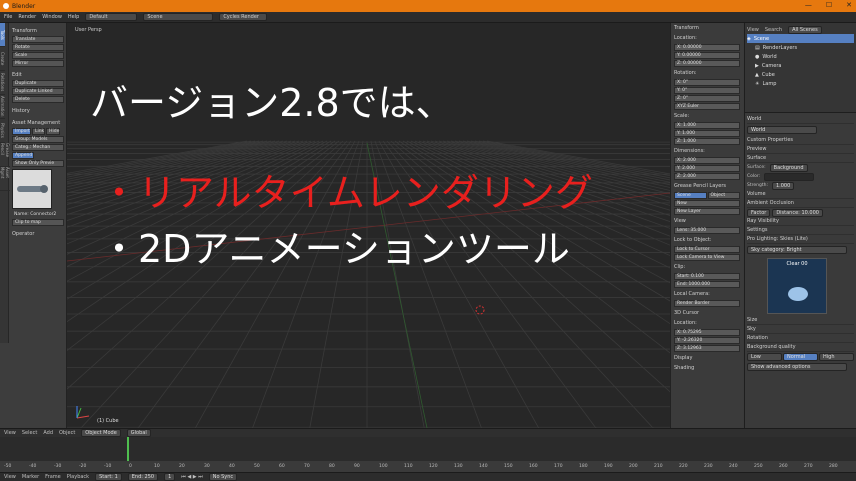  I want to click on surface-select: Background, so click(788, 167).